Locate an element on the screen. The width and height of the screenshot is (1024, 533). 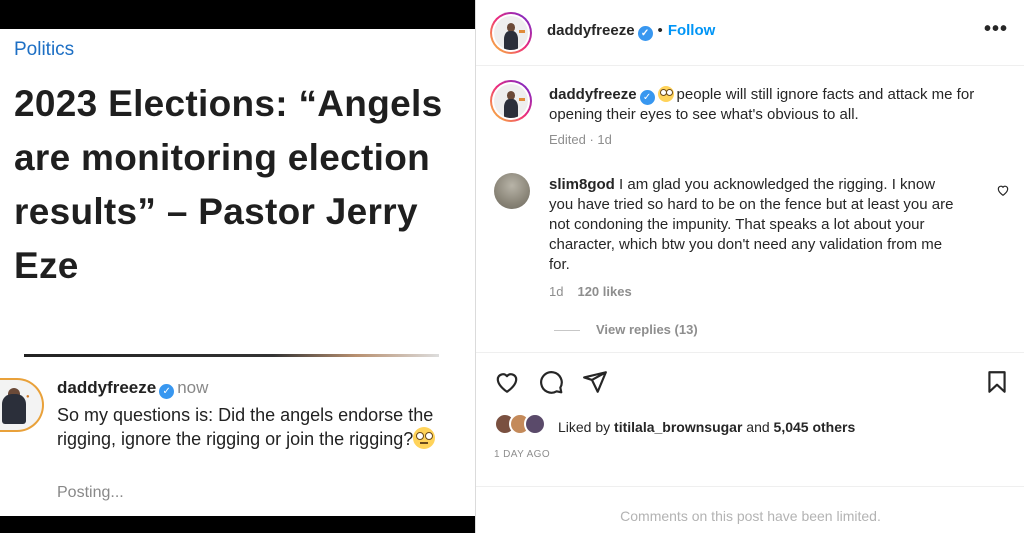
comment-likes: 120 likes is located at coordinates (604, 291).